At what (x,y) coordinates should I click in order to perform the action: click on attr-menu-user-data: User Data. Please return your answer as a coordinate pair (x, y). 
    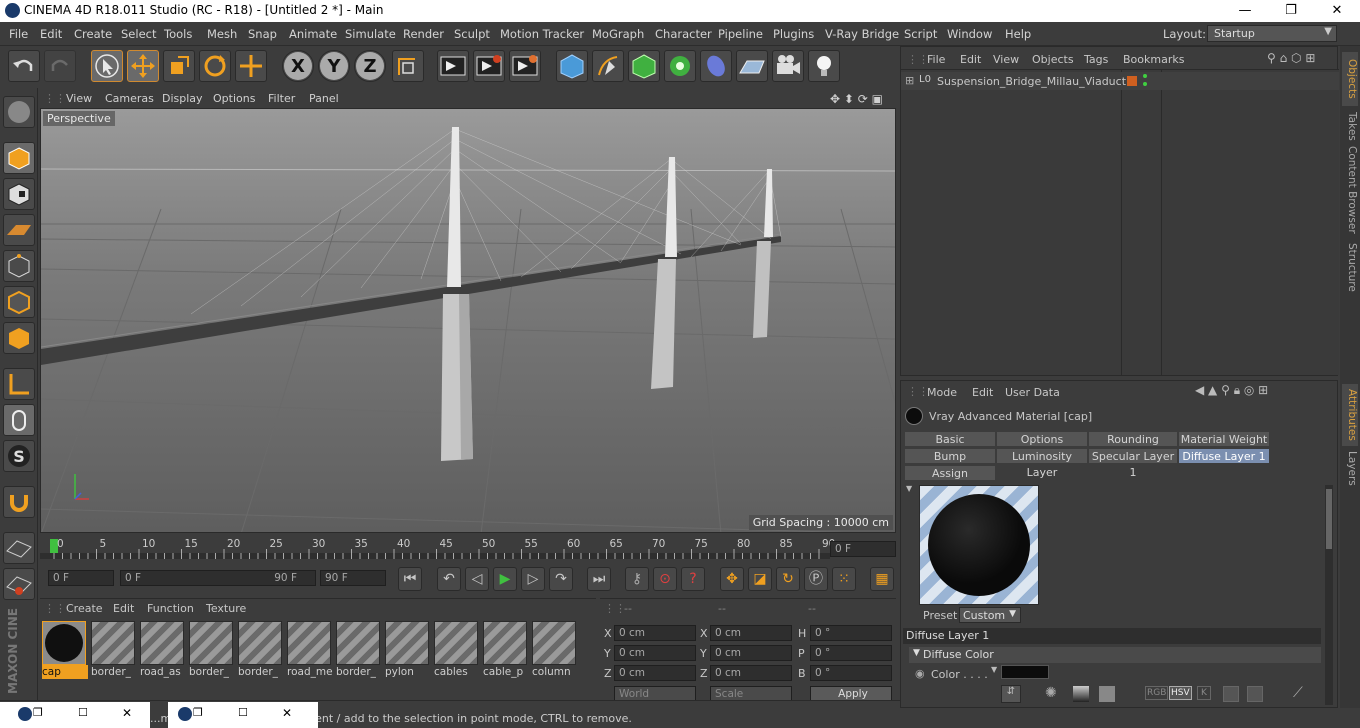
    Looking at the image, I should click on (1032, 392).